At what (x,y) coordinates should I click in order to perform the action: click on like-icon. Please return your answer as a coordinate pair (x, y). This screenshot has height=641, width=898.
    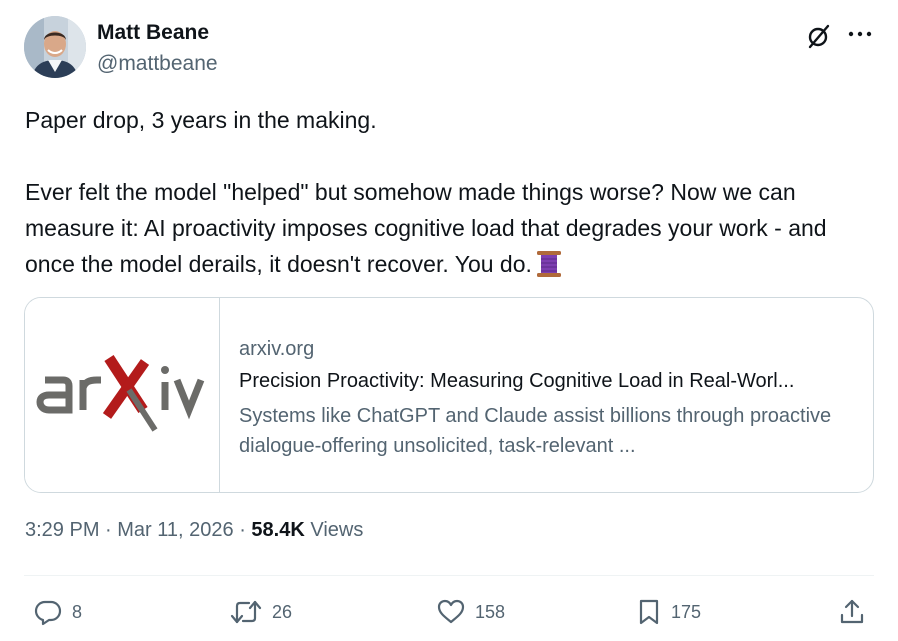
    Looking at the image, I should click on (451, 611).